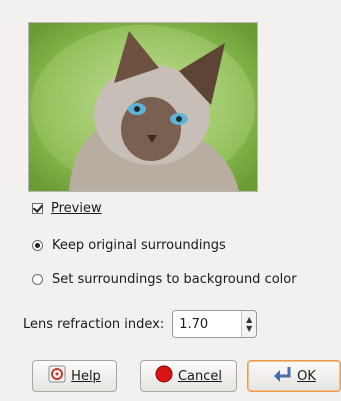 The width and height of the screenshot is (341, 401). Describe the element at coordinates (94, 324) in the screenshot. I see `lens-refraction-label: Lens refraction index:` at that location.